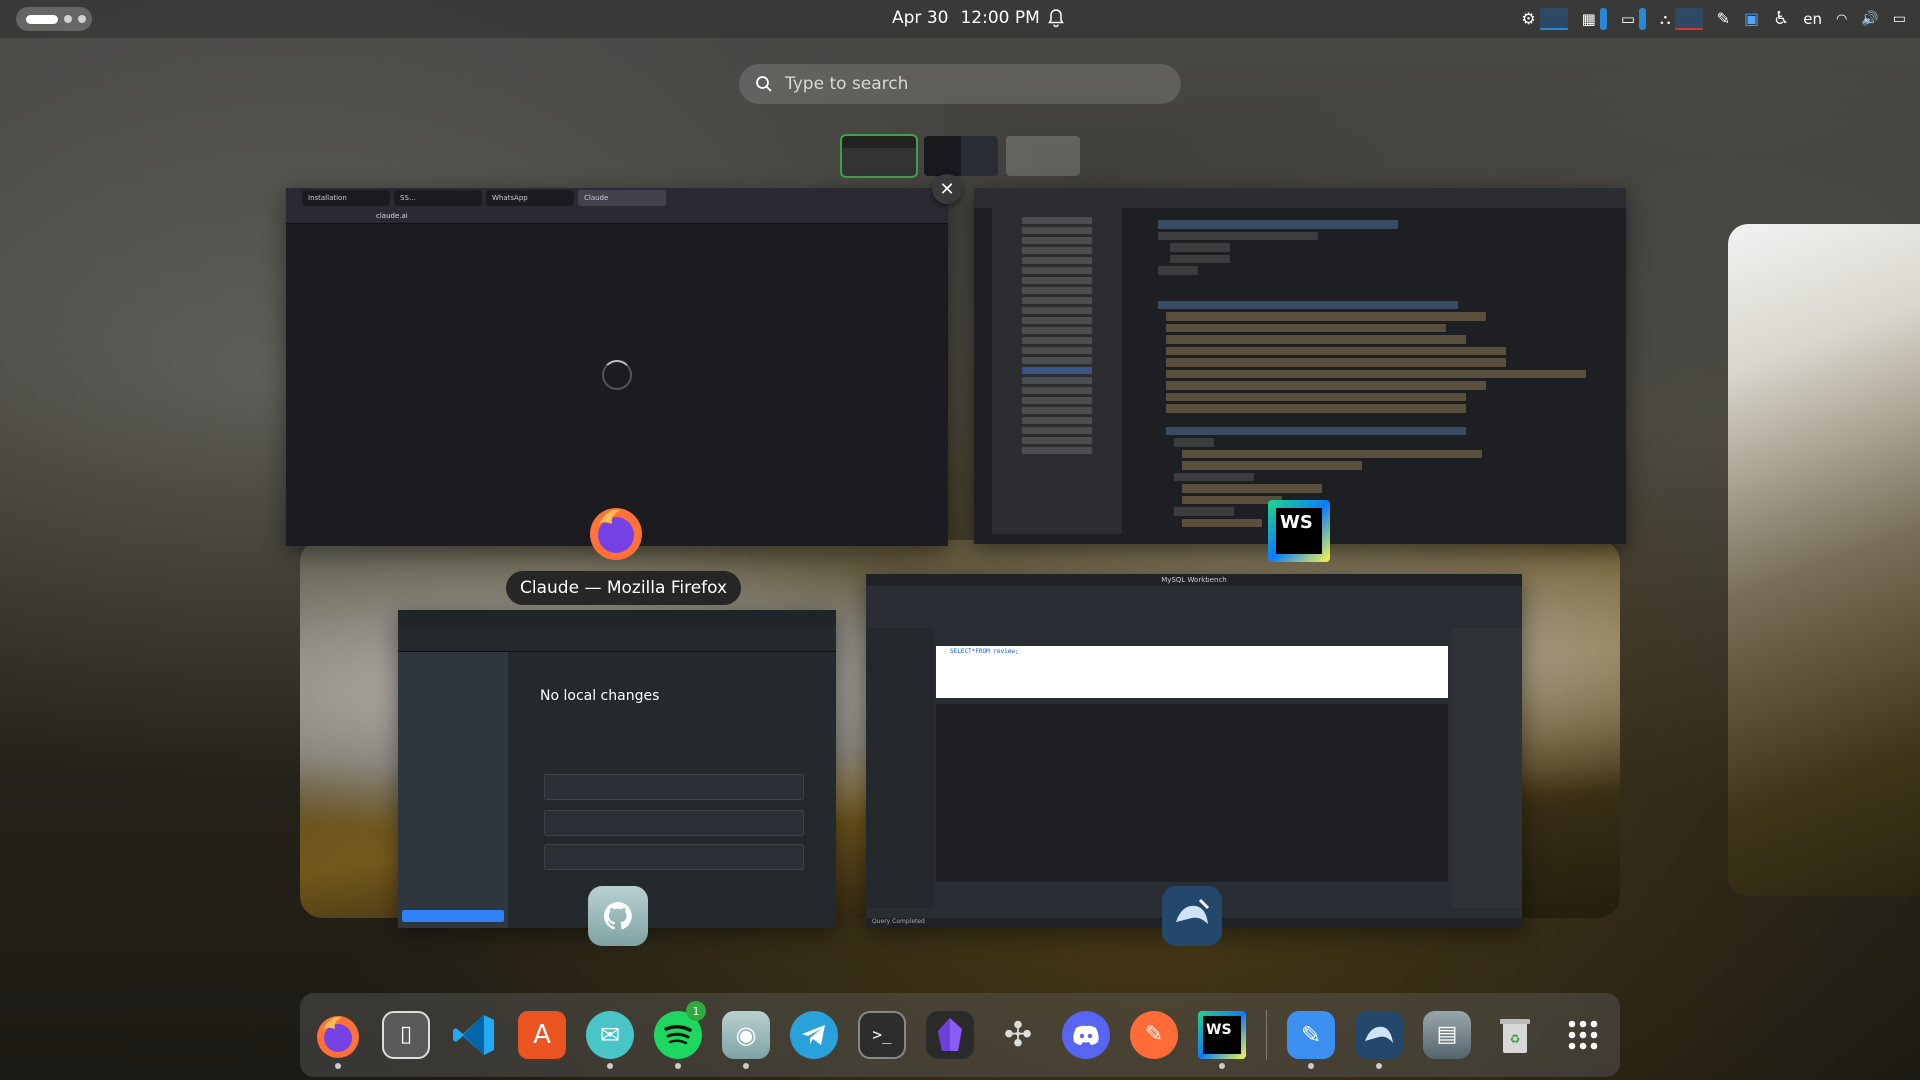  I want to click on wifi-indicator: ◠, so click(1841, 19).